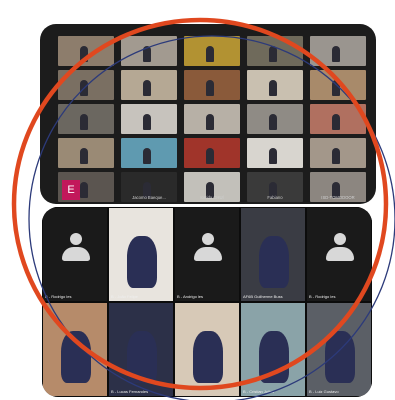 Image resolution: width=395 pixels, height=400 pixels. I want to click on participant-video-tile: B - Lucas Fernandes, so click(141, 349).